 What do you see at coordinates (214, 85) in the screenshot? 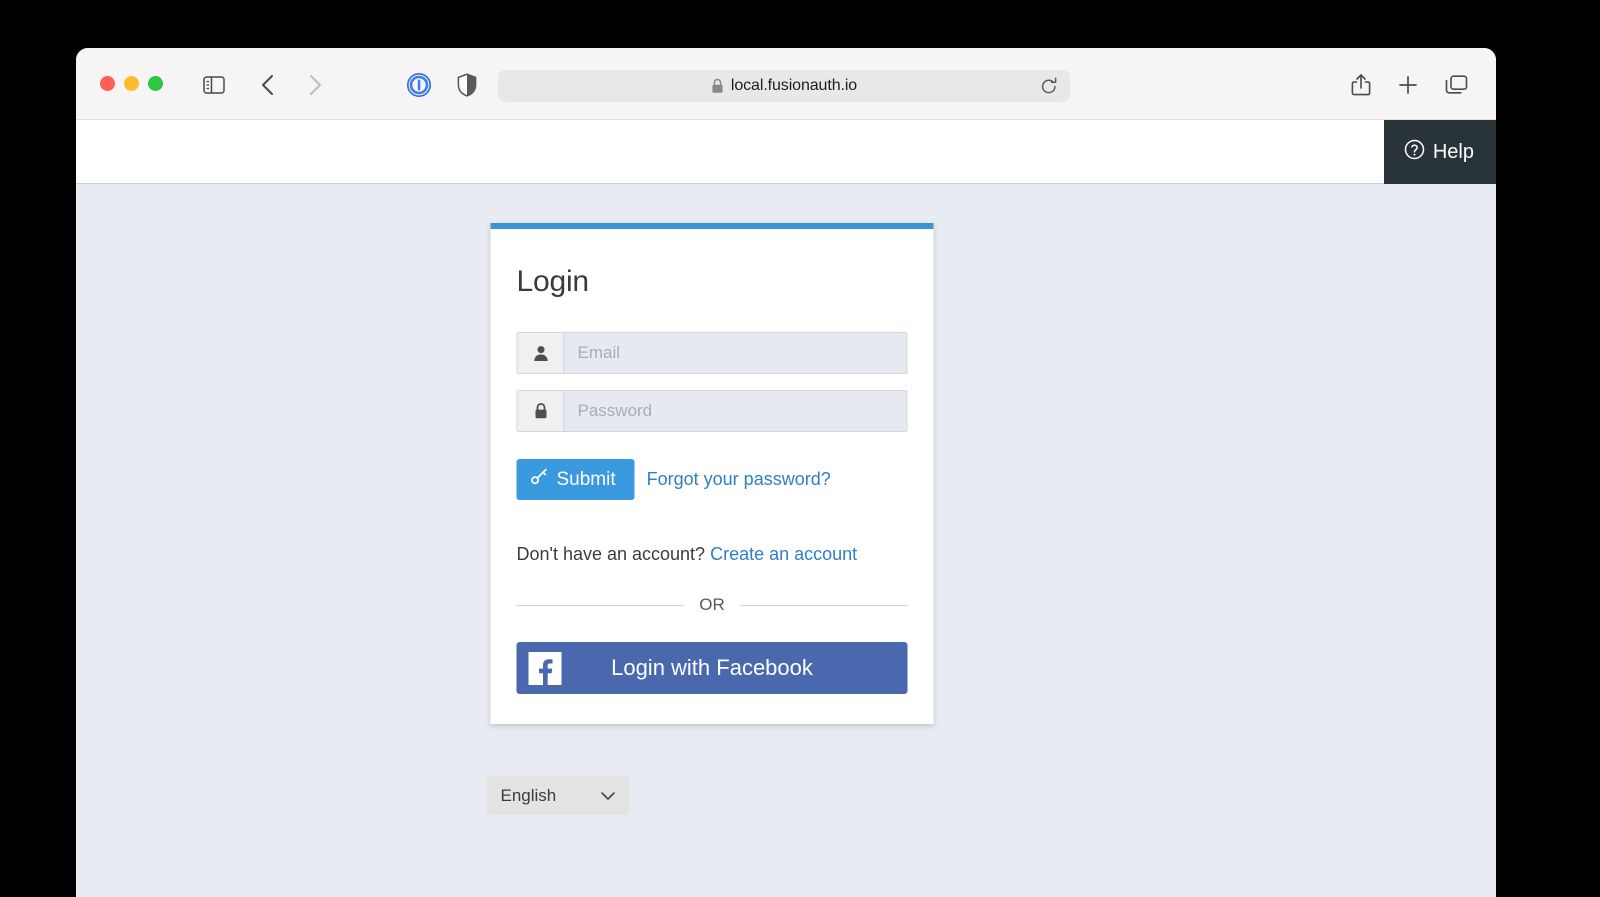
I see `sidebar-toggle-icon` at bounding box center [214, 85].